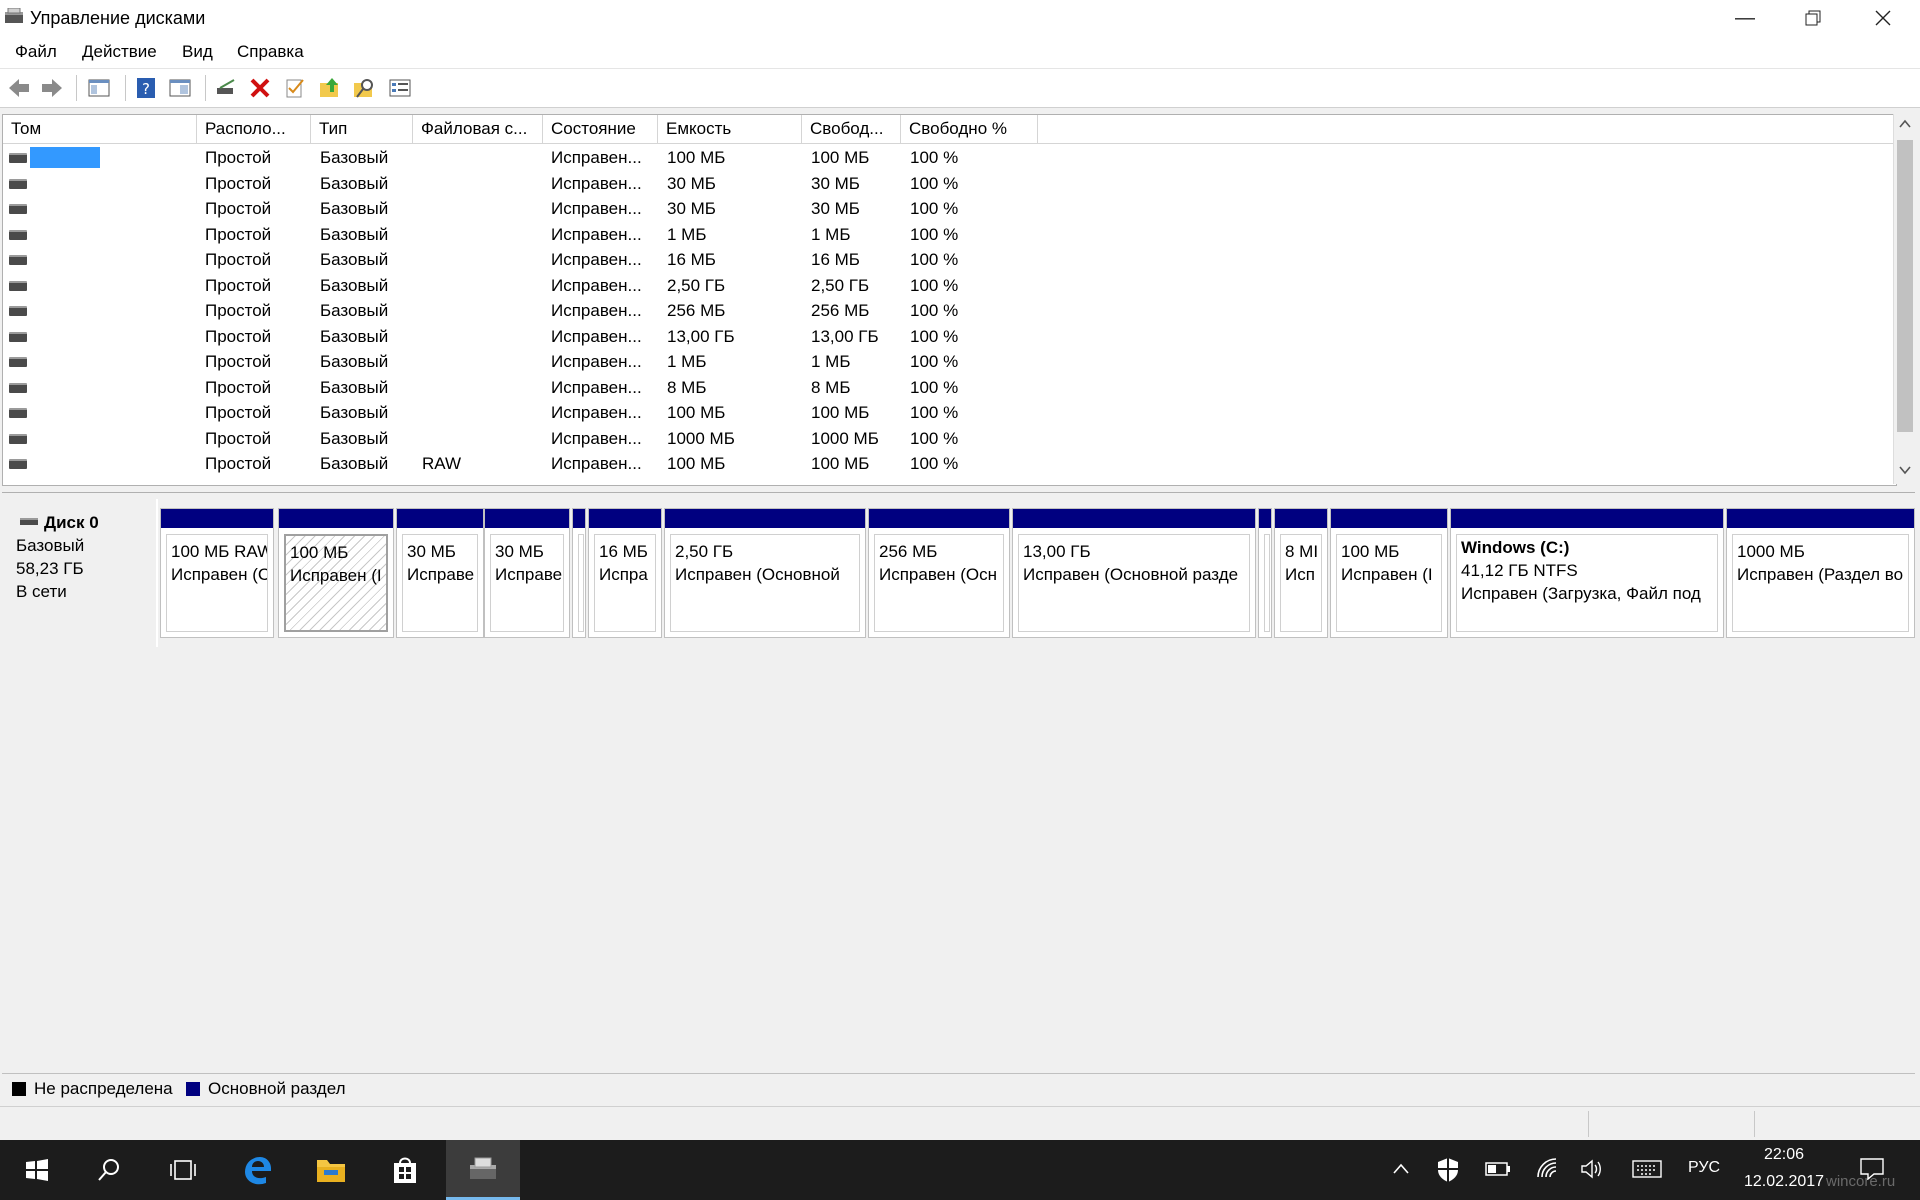 The height and width of the screenshot is (1200, 1920). I want to click on partition-block: 2,50 ГБ Исправен (Основной, so click(765, 573).